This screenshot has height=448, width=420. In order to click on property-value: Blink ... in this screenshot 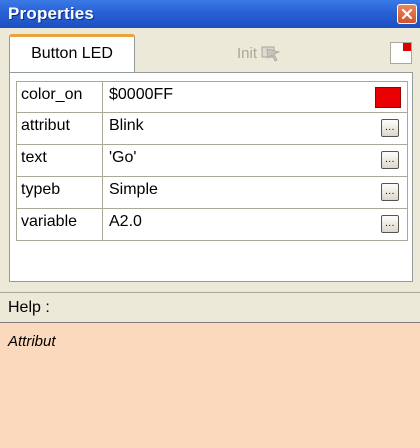, I will do `click(255, 129)`.